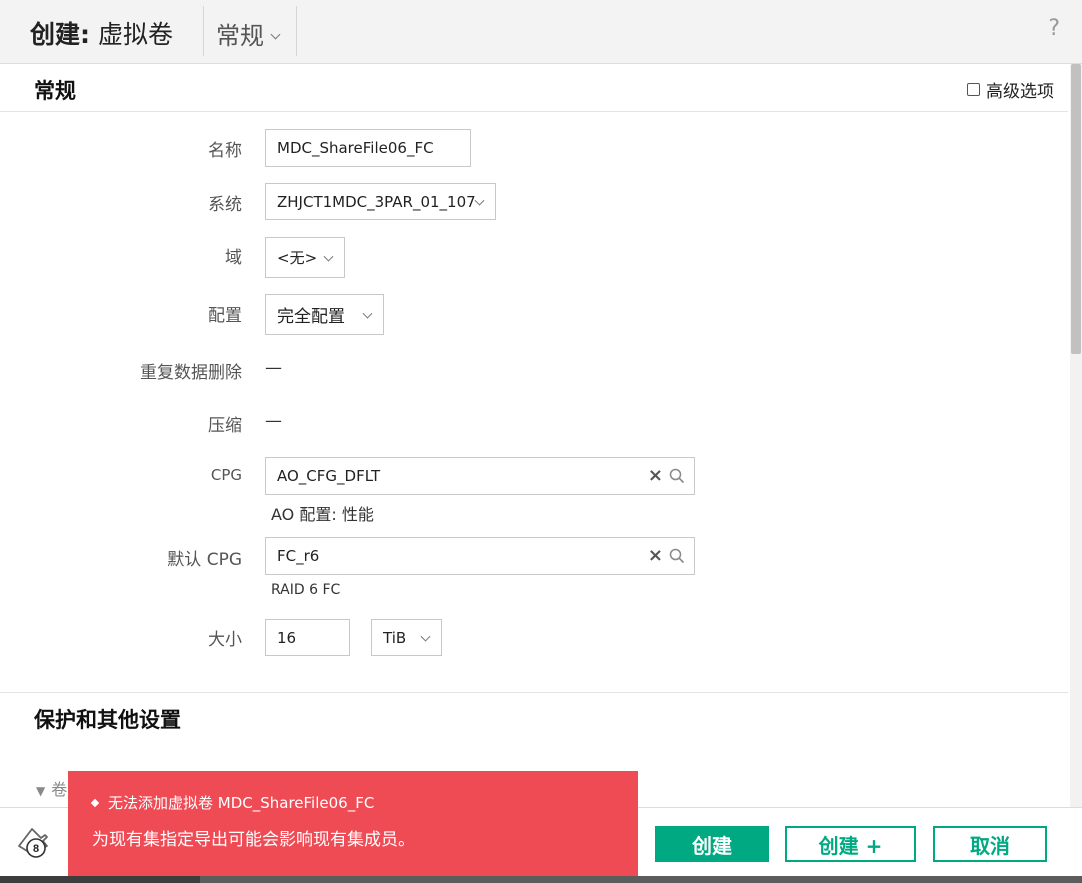 The image size is (1082, 883). What do you see at coordinates (191, 373) in the screenshot?
I see `dedup-label: 重复数据删除` at bounding box center [191, 373].